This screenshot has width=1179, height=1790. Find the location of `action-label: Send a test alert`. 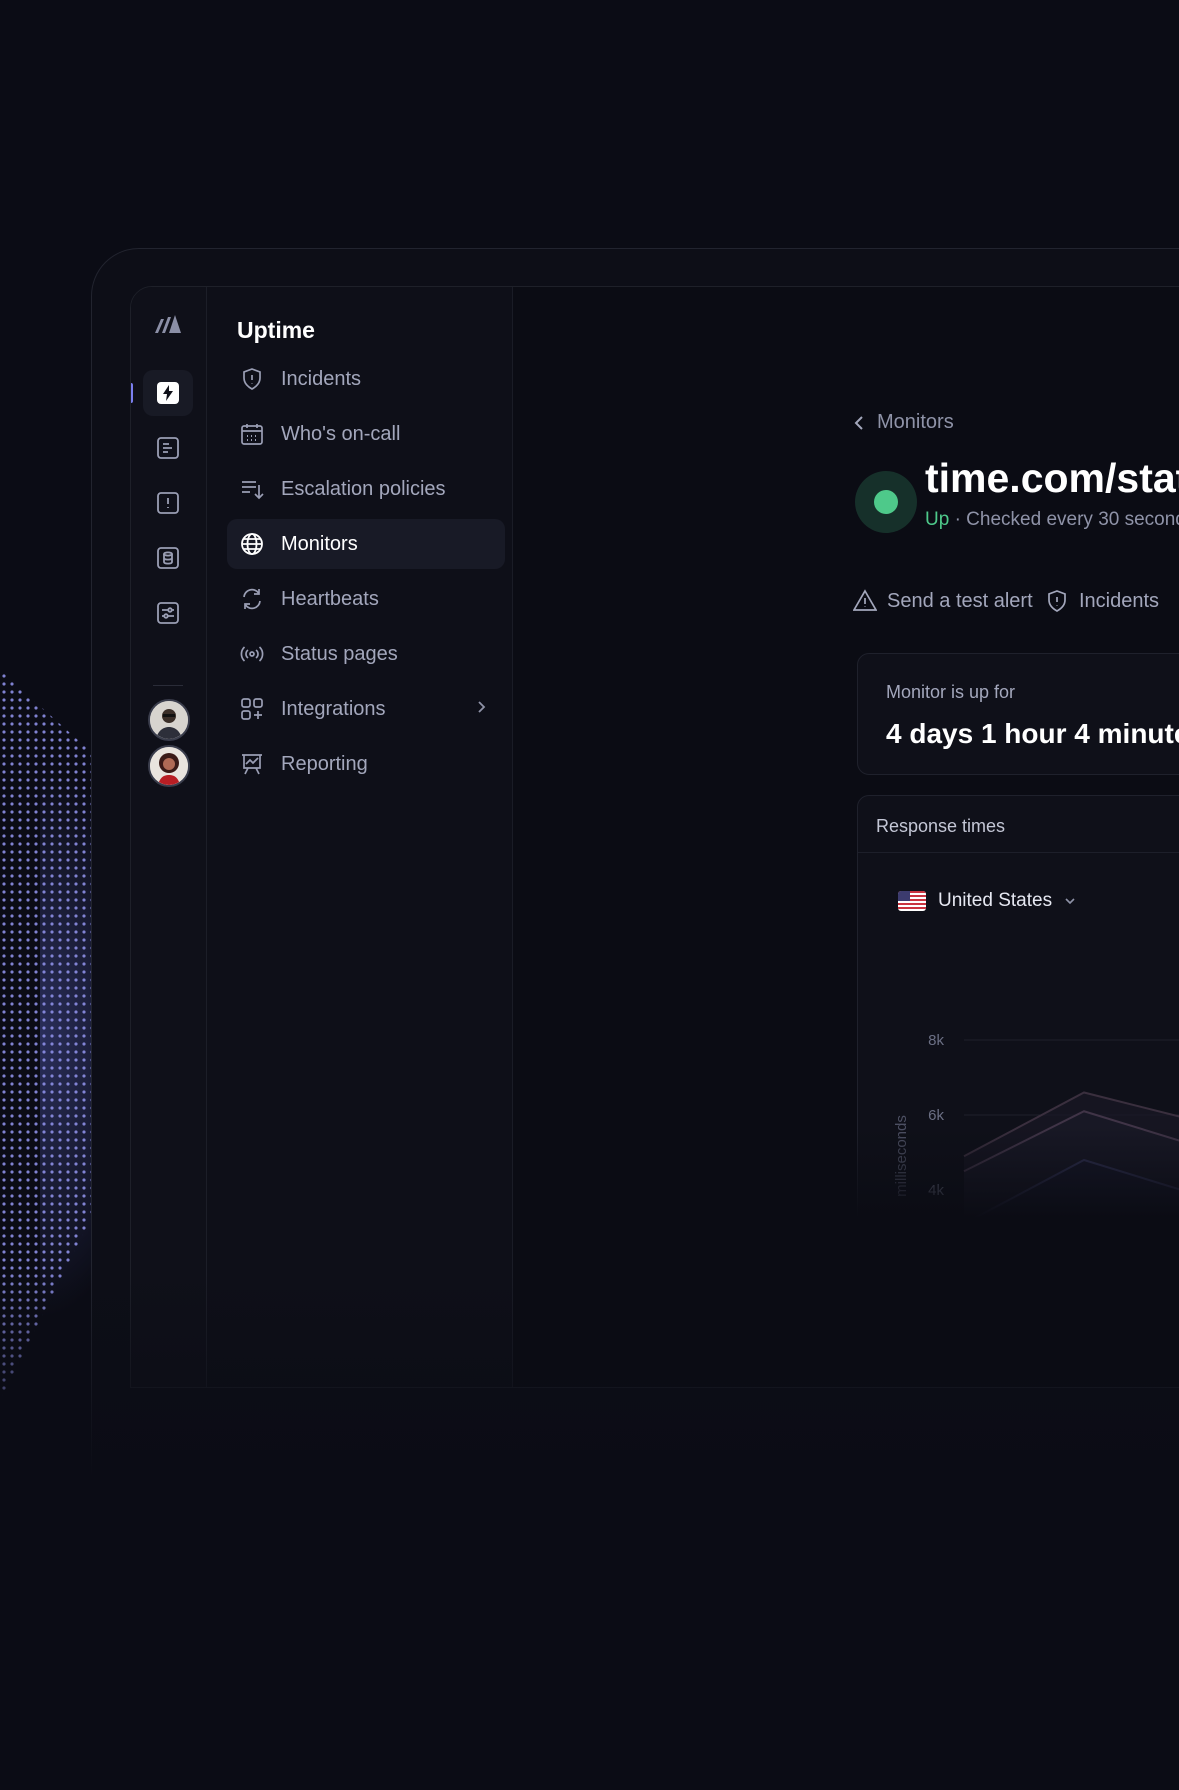

action-label: Send a test alert is located at coordinates (960, 600).